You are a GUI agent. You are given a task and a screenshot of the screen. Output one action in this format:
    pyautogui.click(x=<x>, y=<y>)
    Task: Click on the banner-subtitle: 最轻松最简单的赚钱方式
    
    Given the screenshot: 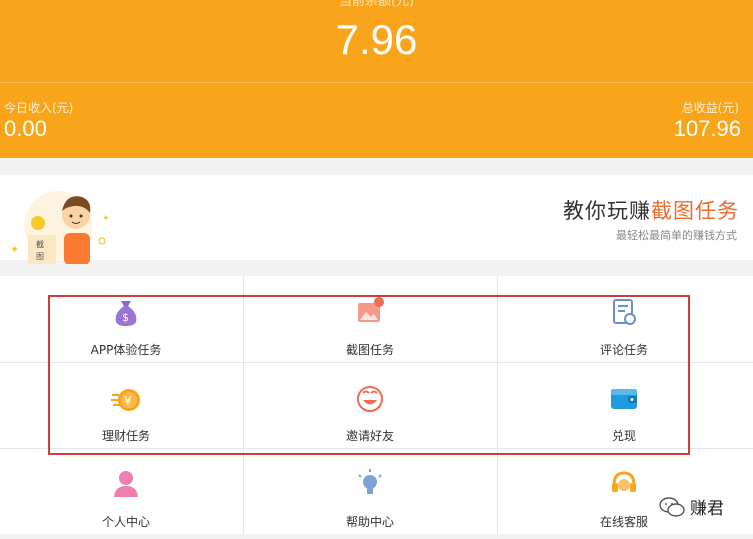 What is the action you would take?
    pyautogui.click(x=676, y=235)
    